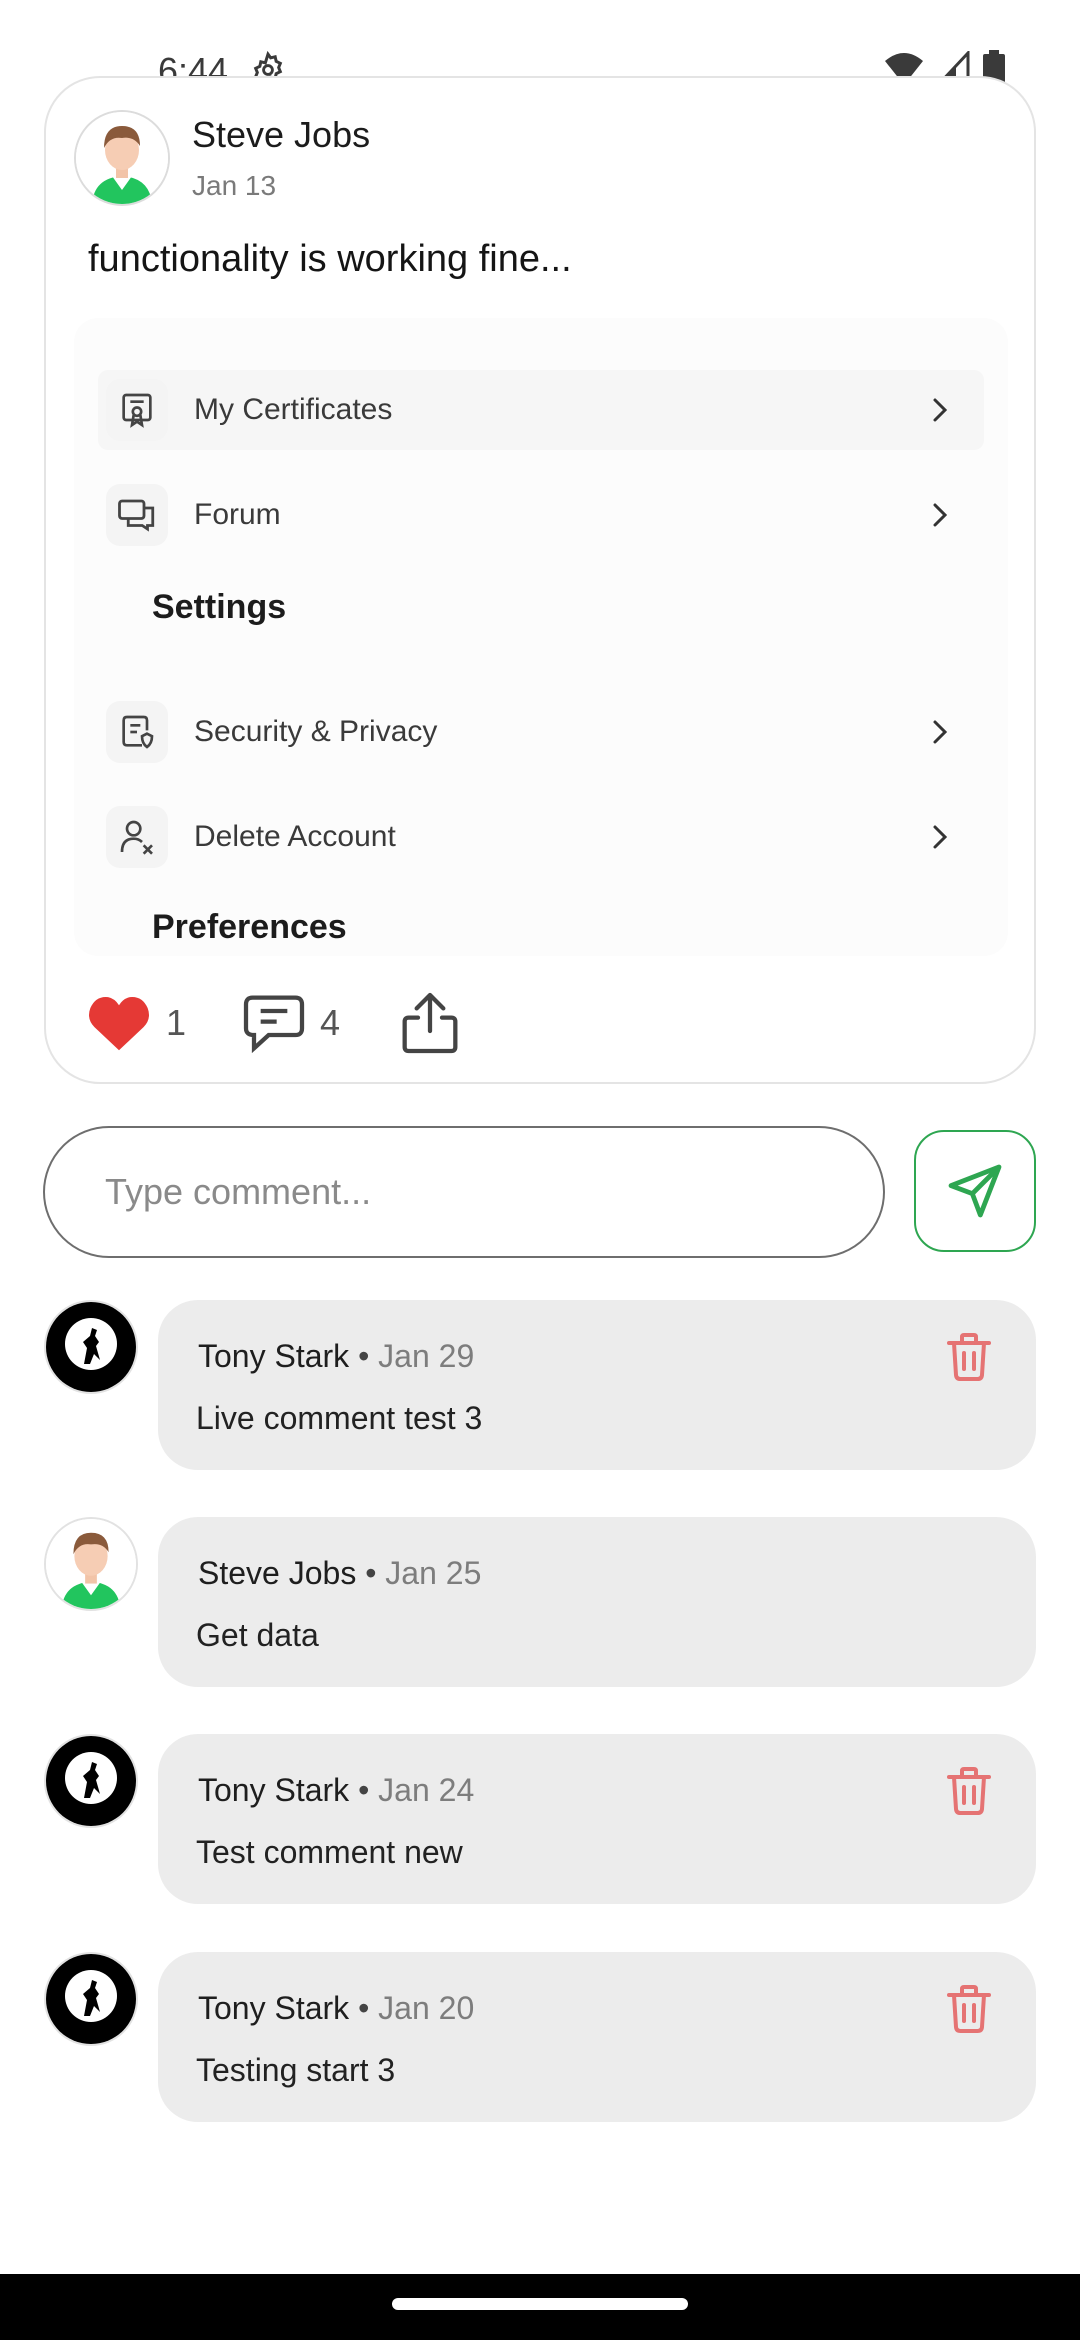 The width and height of the screenshot is (1080, 2340). What do you see at coordinates (137, 837) in the screenshot?
I see `delete-user-icon` at bounding box center [137, 837].